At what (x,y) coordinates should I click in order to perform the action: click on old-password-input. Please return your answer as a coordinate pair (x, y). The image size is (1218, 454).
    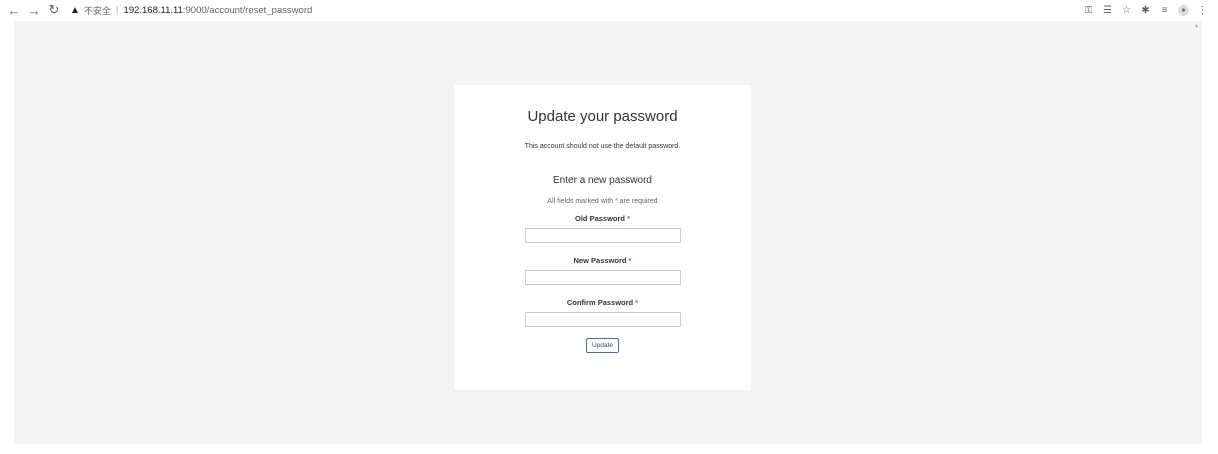
    Looking at the image, I should click on (602, 235).